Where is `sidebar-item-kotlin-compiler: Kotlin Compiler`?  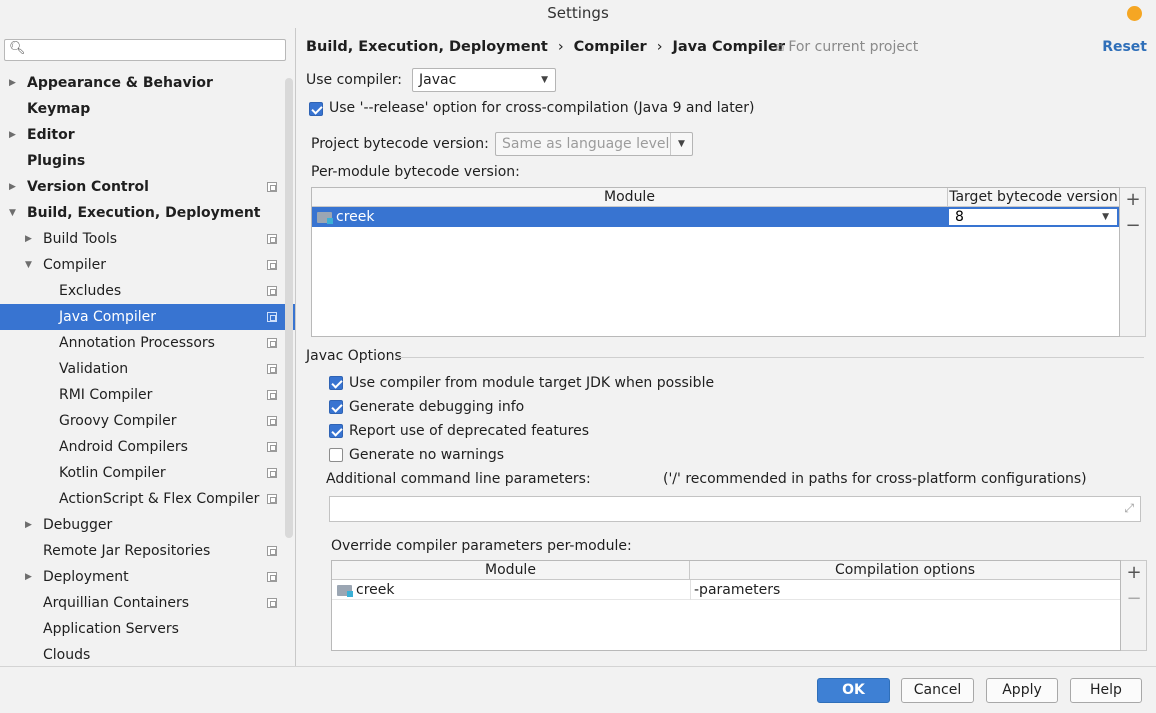
sidebar-item-kotlin-compiler: Kotlin Compiler is located at coordinates (147, 473).